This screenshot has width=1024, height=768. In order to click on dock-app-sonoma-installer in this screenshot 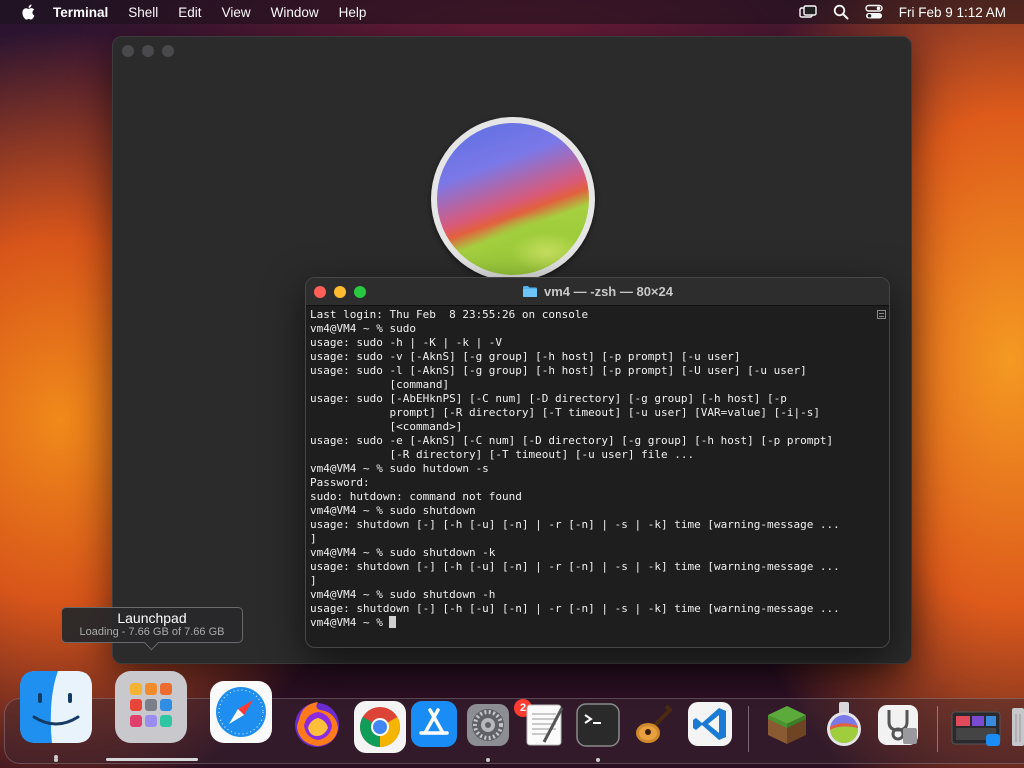, I will do `click(849, 729)`.